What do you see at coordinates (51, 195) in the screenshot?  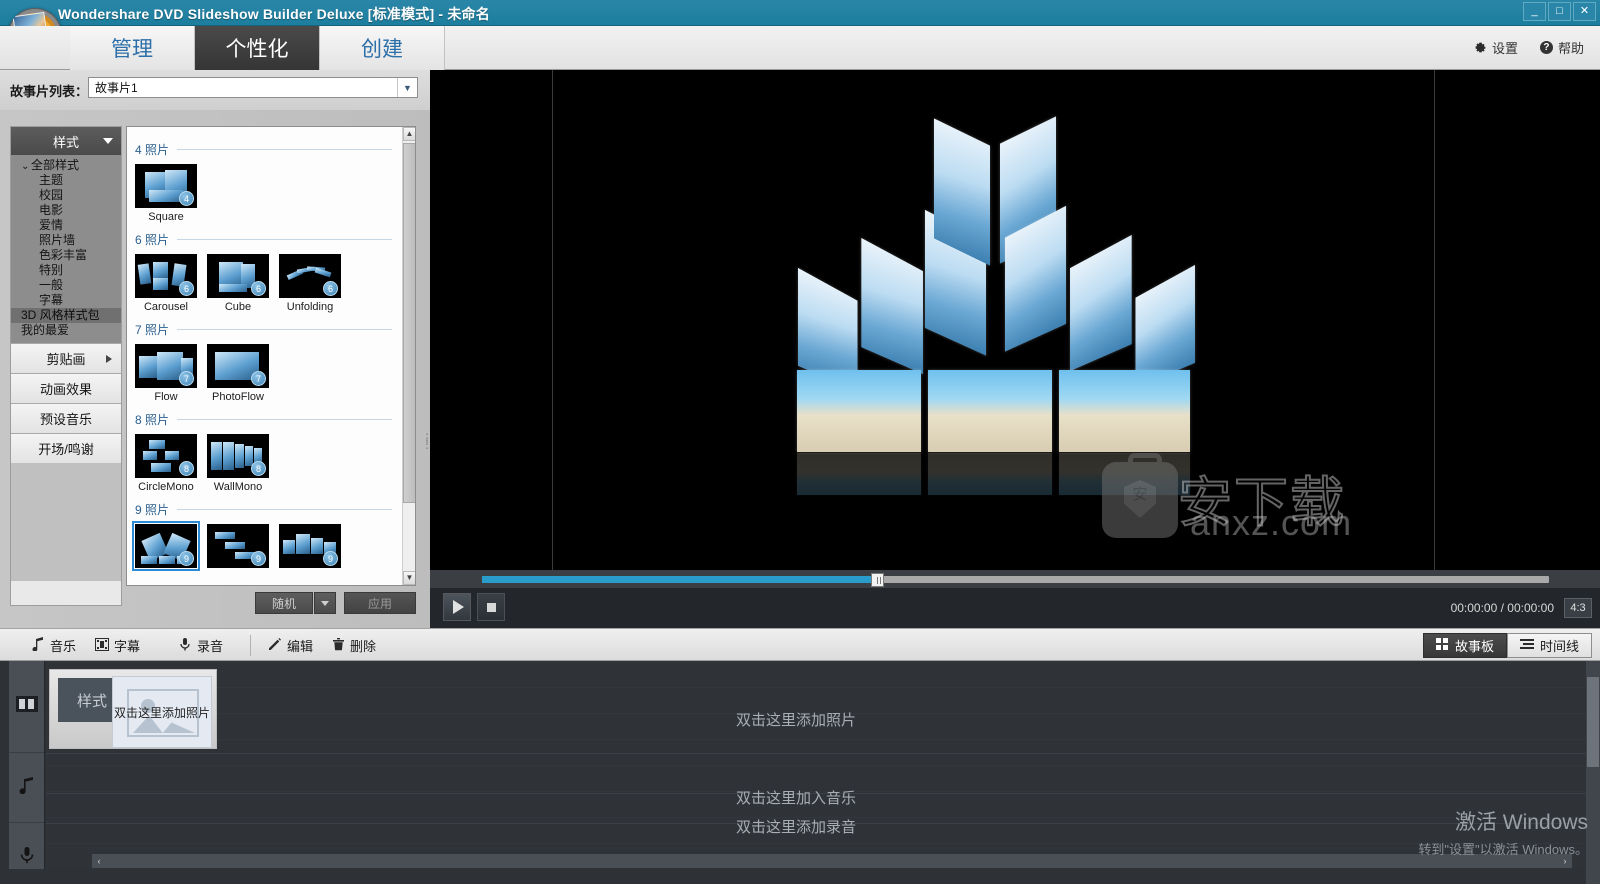 I see `tree-item-label: 校园` at bounding box center [51, 195].